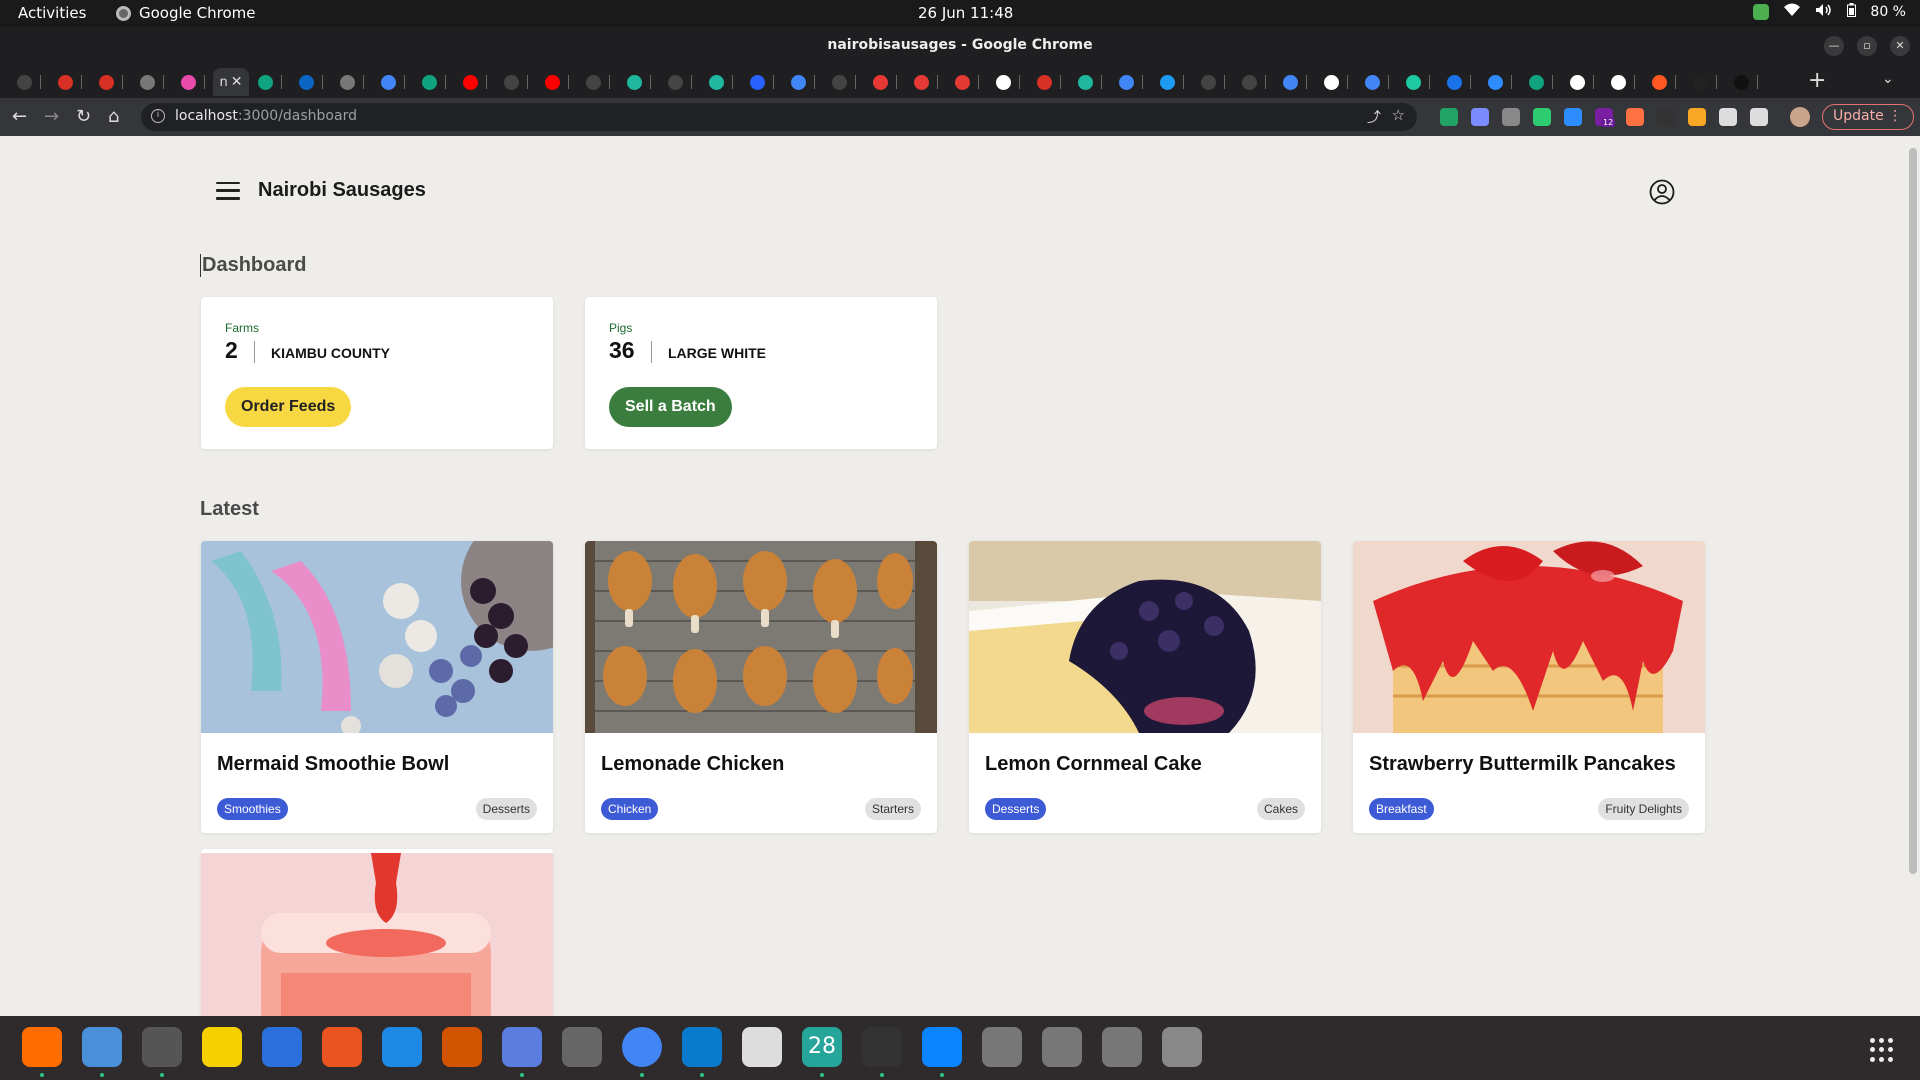 Image resolution: width=1920 pixels, height=1080 pixels. Describe the element at coordinates (670, 407) in the screenshot. I see `sell-batch-button: Sell a Batch` at that location.